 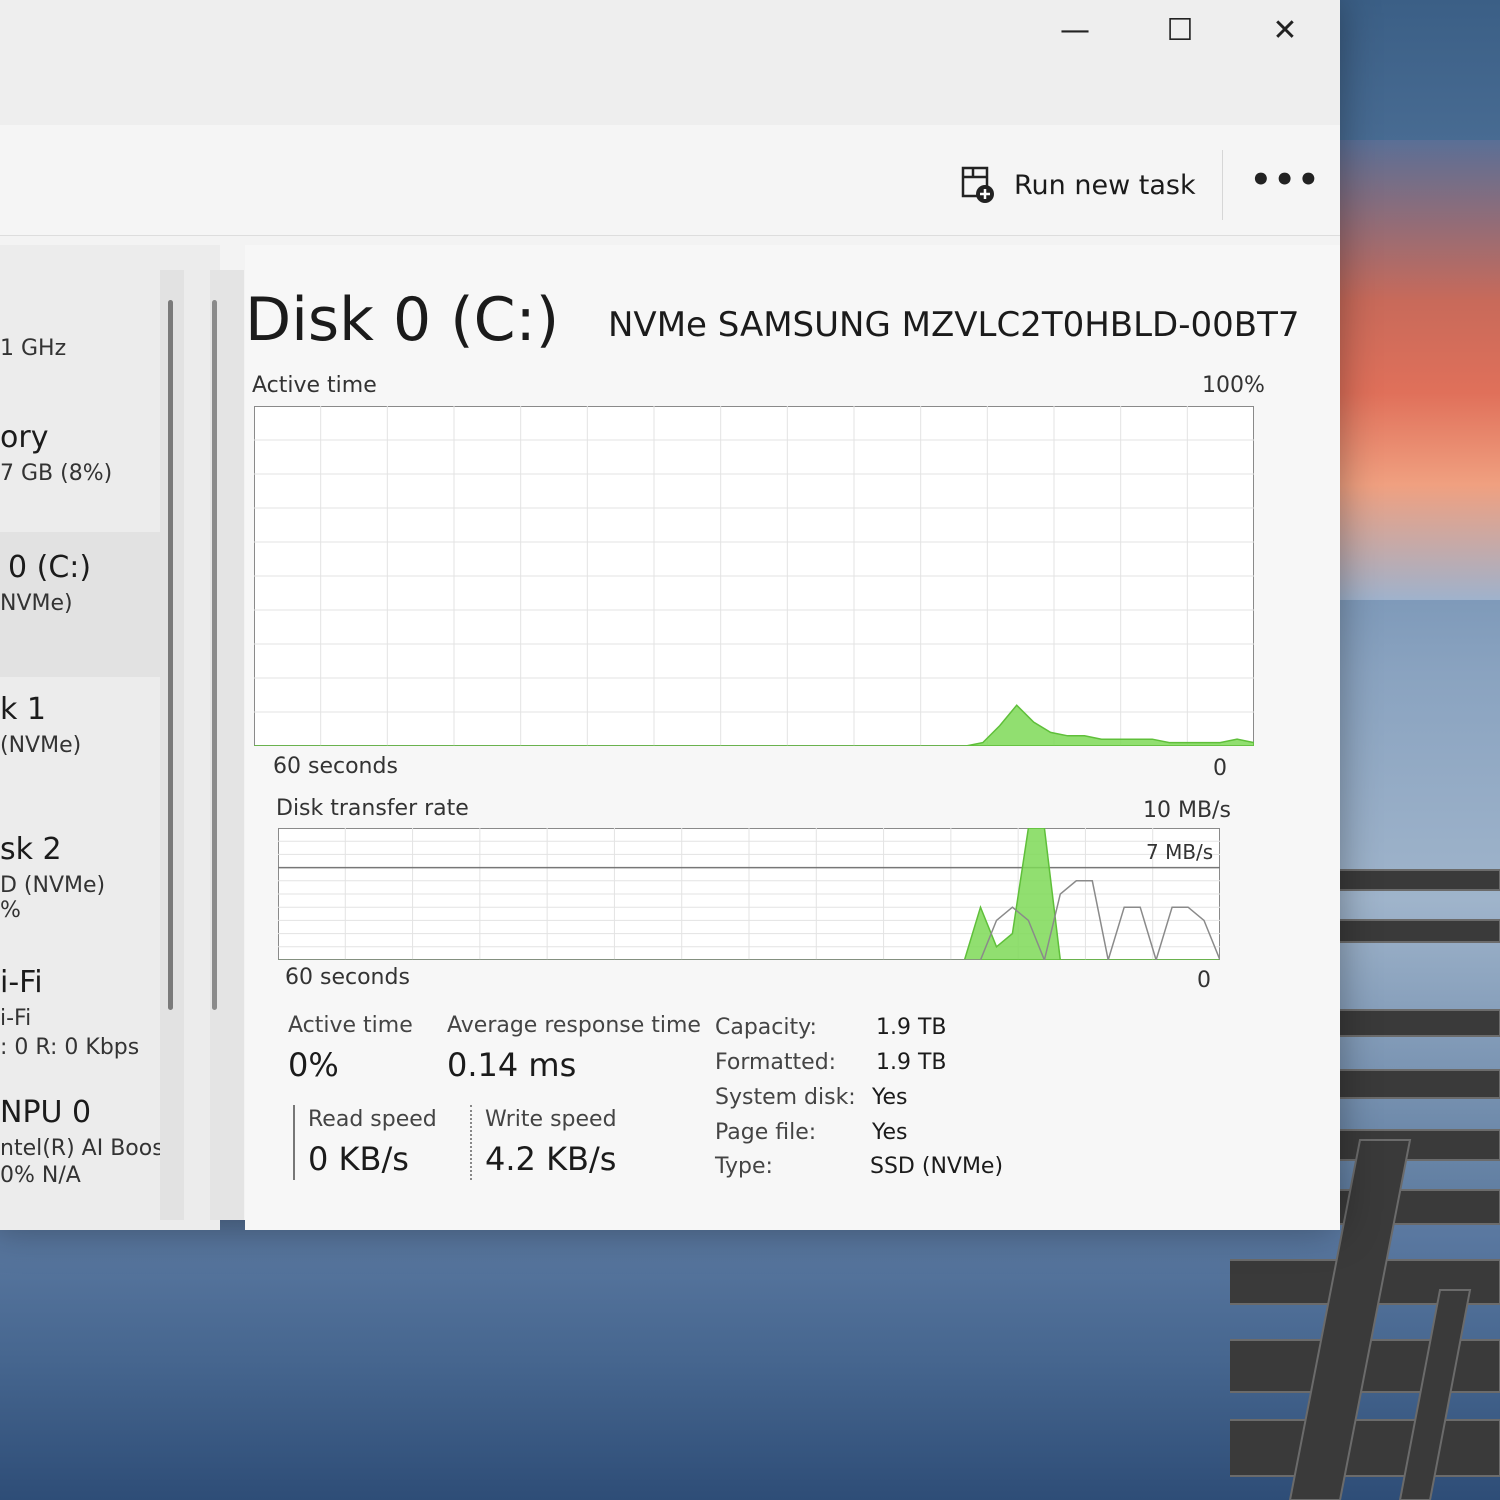 What do you see at coordinates (80, 1012) in the screenshot?
I see `sidebar-item-wifi: i-Fi i-Fi : 0 R: 0 Kbps` at bounding box center [80, 1012].